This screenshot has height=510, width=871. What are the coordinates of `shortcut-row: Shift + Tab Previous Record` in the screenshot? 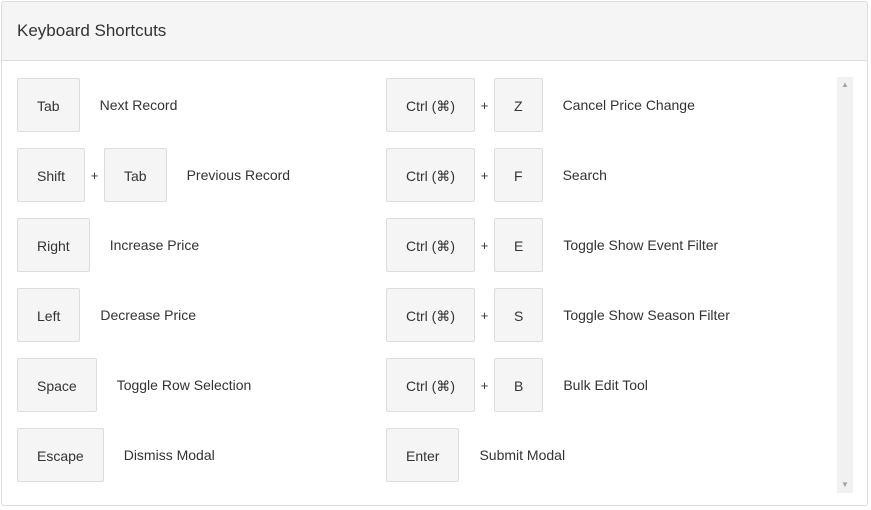 It's located at (153, 175).